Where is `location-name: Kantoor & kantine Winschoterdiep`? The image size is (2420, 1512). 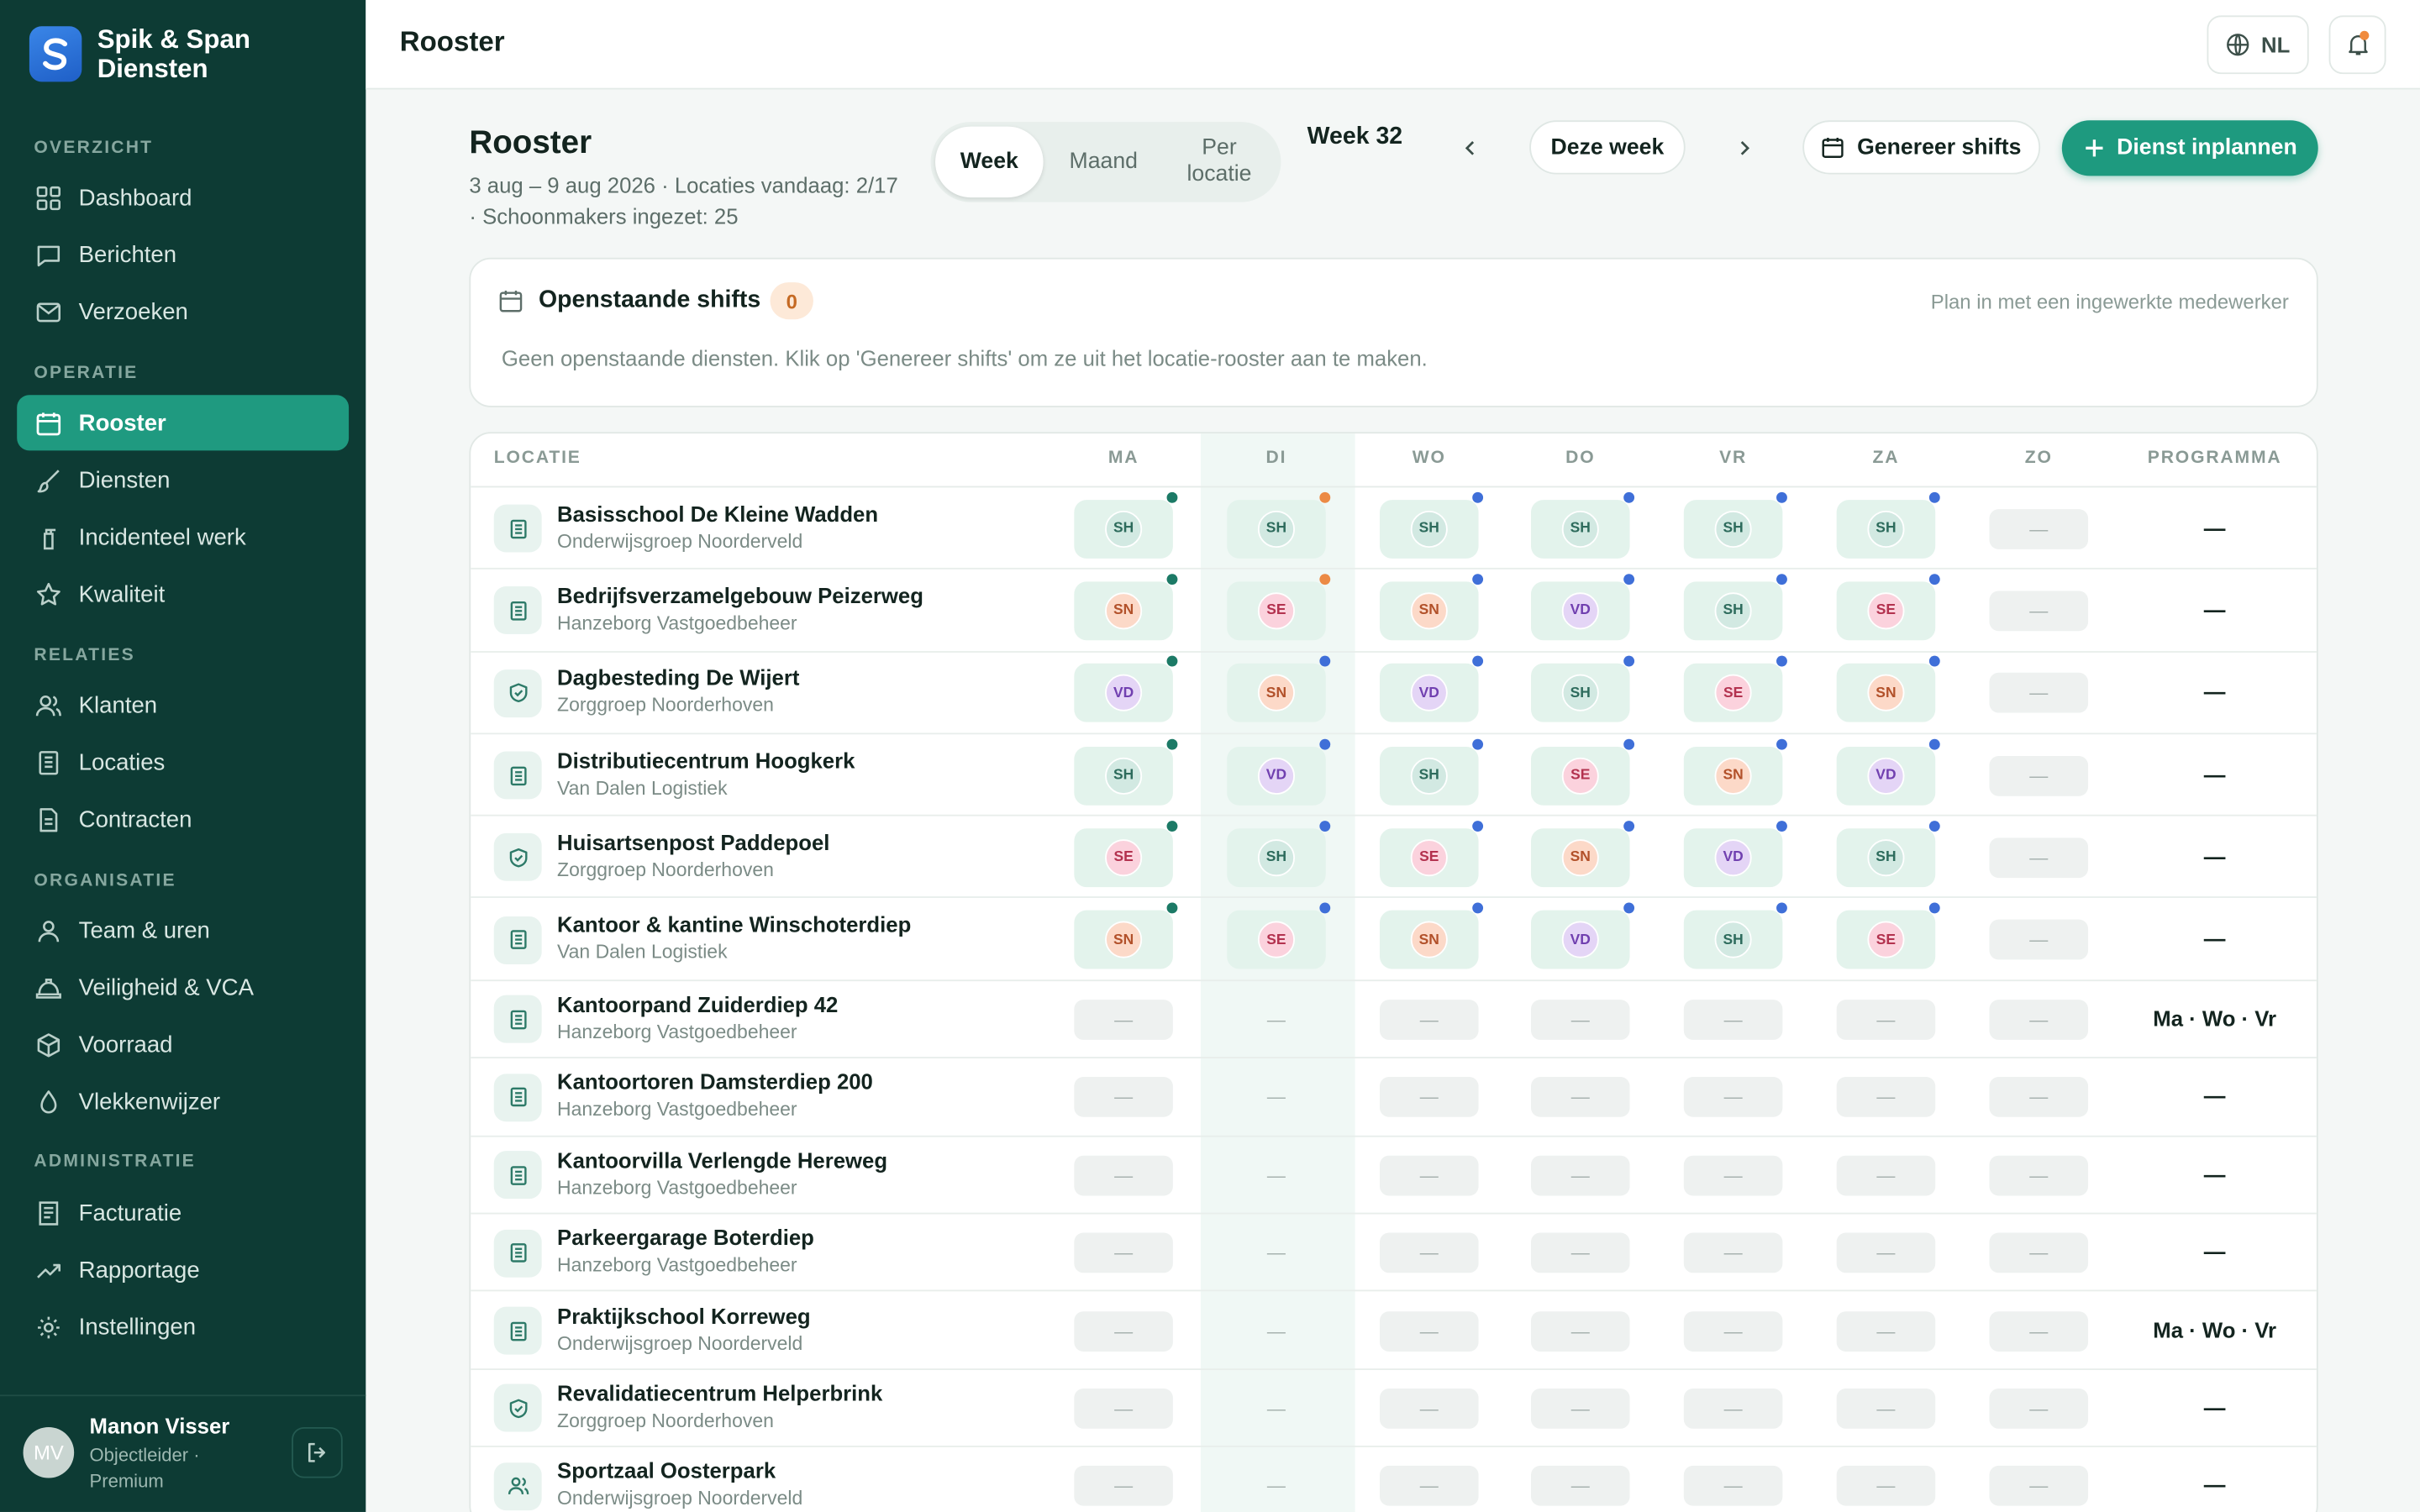
location-name: Kantoor & kantine Winschoterdiep is located at coordinates (734, 924).